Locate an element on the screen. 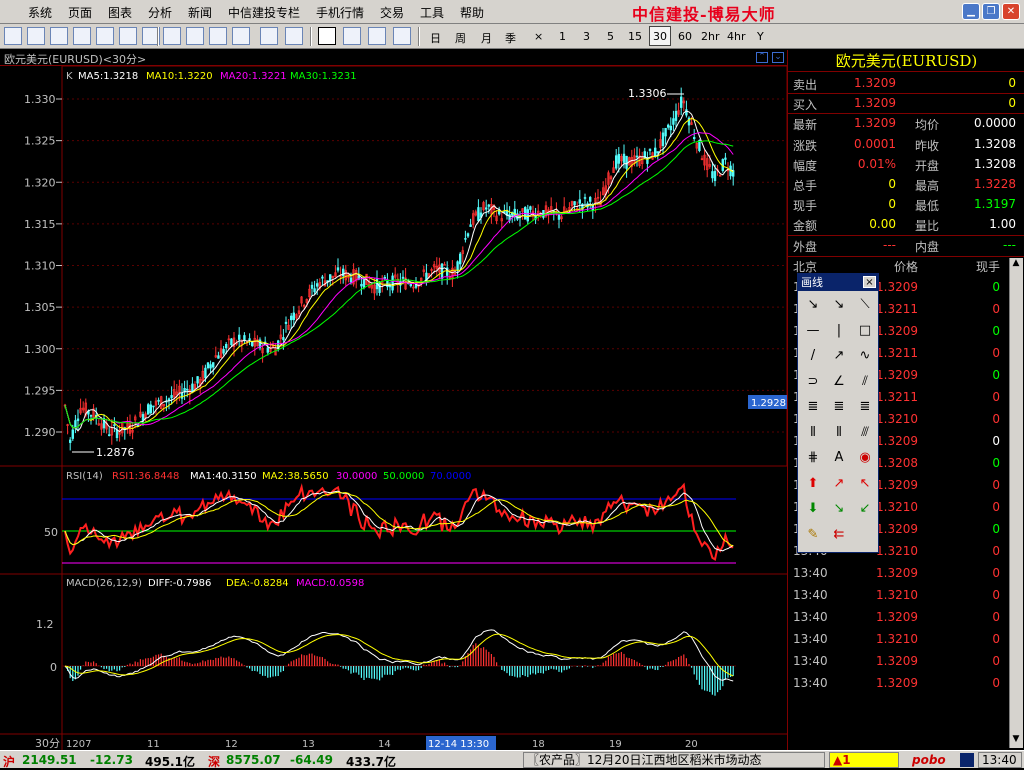 The height and width of the screenshot is (770, 1024). line-down-icon: ↘ is located at coordinates (813, 305).